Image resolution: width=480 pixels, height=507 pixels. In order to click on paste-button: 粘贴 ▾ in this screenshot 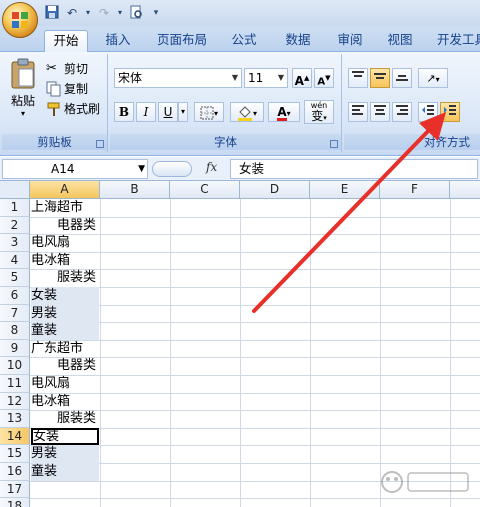, I will do `click(23, 88)`.